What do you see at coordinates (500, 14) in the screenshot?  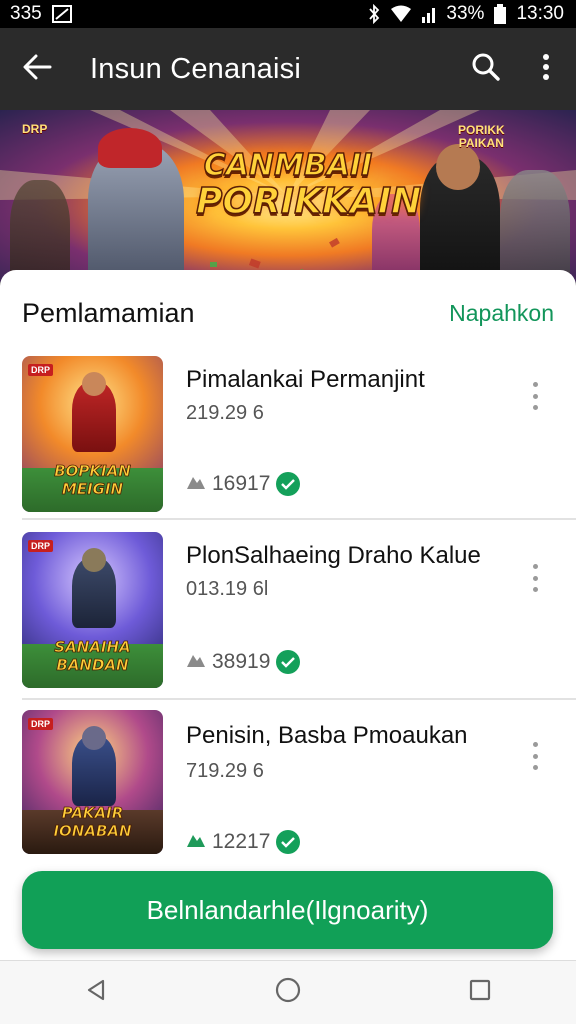 I see `battery-icon` at bounding box center [500, 14].